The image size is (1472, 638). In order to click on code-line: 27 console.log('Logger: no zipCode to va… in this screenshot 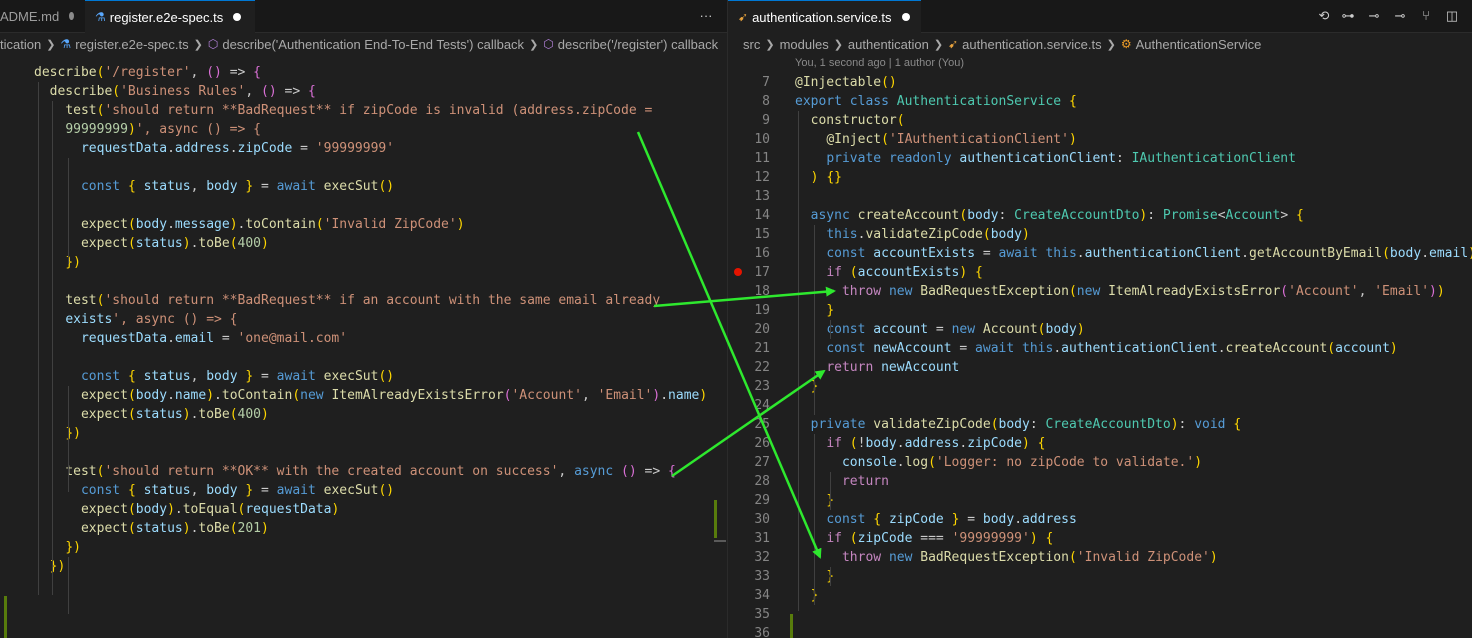, I will do `click(1100, 462)`.